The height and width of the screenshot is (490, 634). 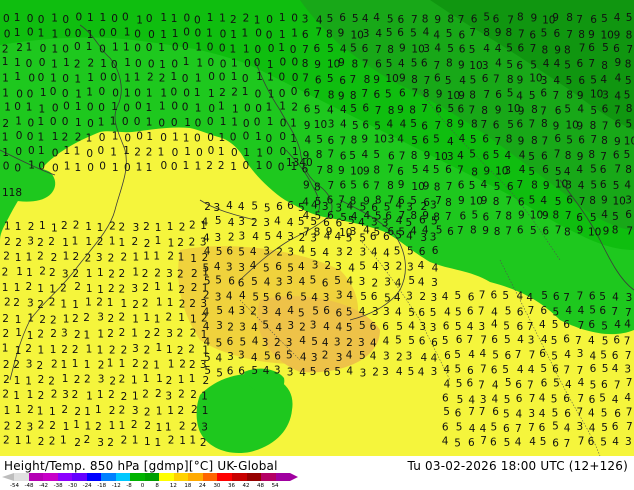 What do you see at coordinates (87, 486) in the screenshot?
I see `colorbar-tick-label: -24` at bounding box center [87, 486].